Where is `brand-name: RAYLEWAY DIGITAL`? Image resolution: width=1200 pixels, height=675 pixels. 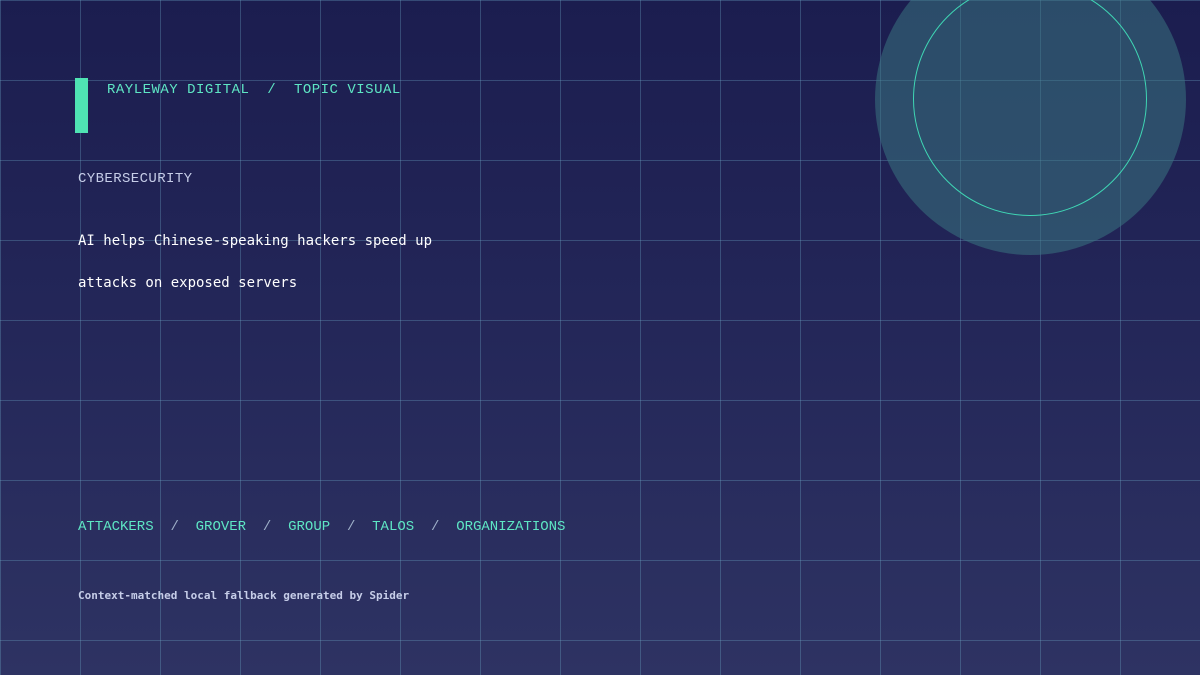
brand-name: RAYLEWAY DIGITAL is located at coordinates (178, 90).